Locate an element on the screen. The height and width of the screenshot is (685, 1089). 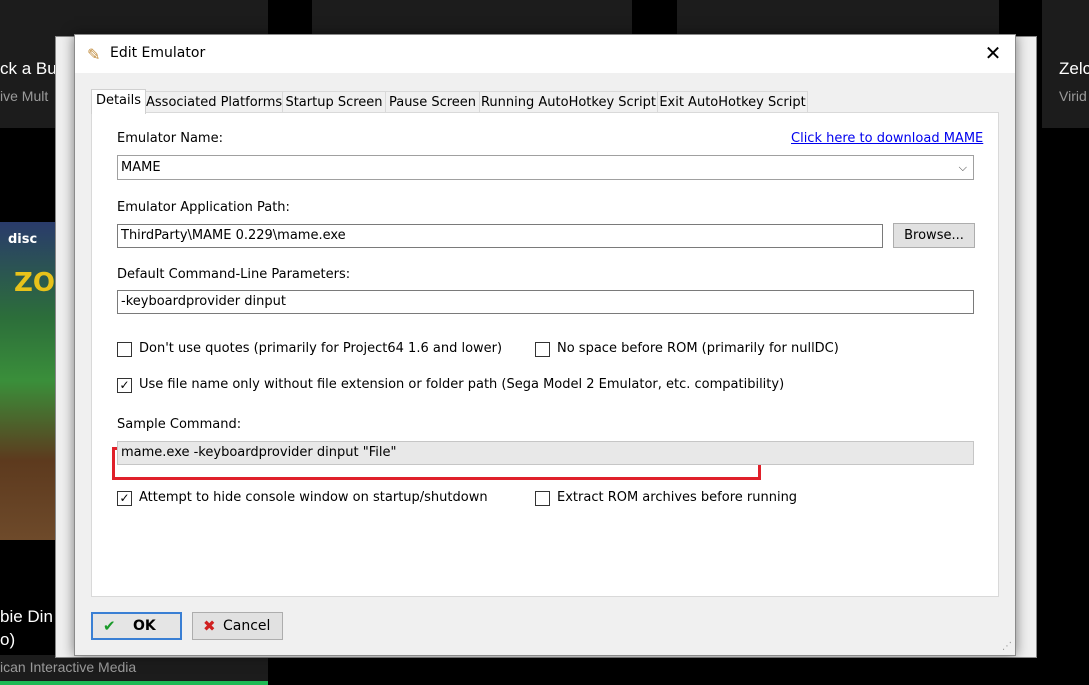
no-quotes-checkbox is located at coordinates (124, 349).